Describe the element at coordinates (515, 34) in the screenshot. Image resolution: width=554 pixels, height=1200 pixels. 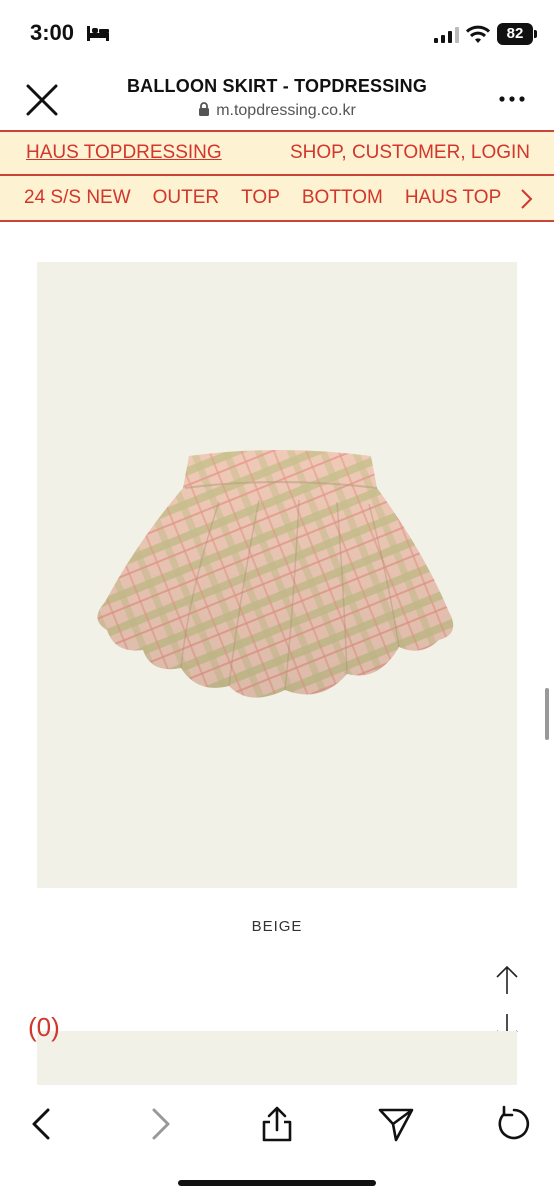
I see `battery-indicator: 82` at that location.